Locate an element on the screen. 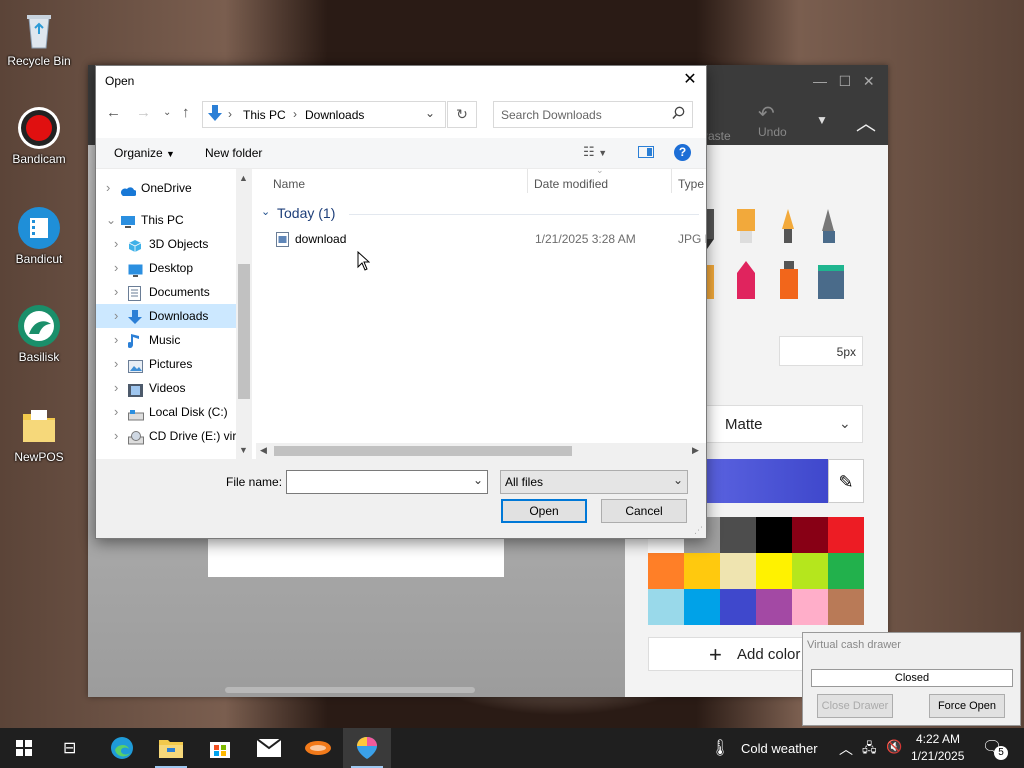 The height and width of the screenshot is (768, 1024). nav-item-cd-drive-e-virt: › CD Drive (E:) virt is located at coordinates (168, 436).